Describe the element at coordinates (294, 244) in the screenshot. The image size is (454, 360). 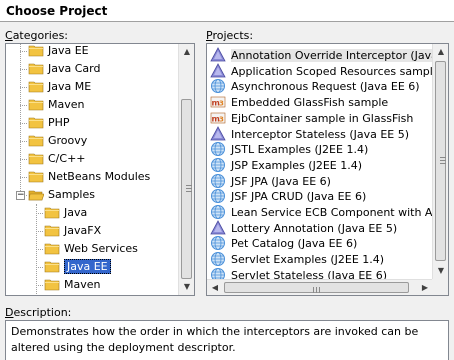
I see `project-item-label: Pet Catalog (Java EE 6)` at that location.